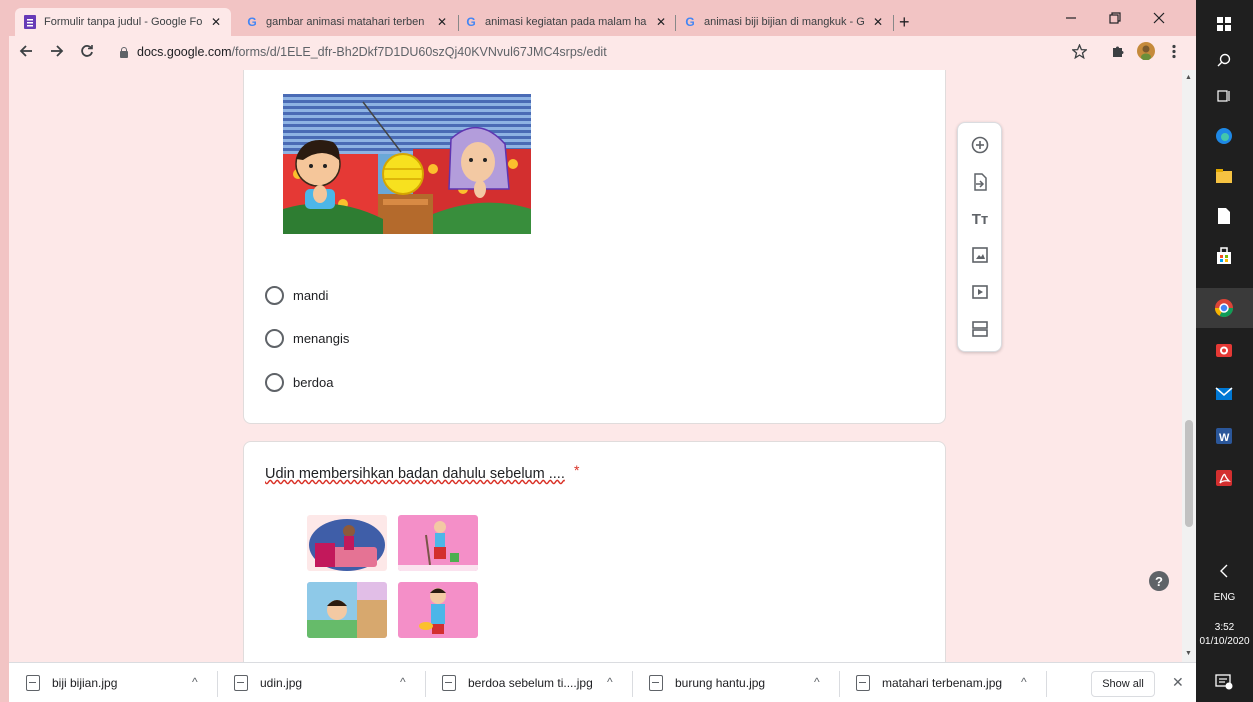 This screenshot has height=702, width=1253. Describe the element at coordinates (1224, 136) in the screenshot. I see `edge-icon` at that location.